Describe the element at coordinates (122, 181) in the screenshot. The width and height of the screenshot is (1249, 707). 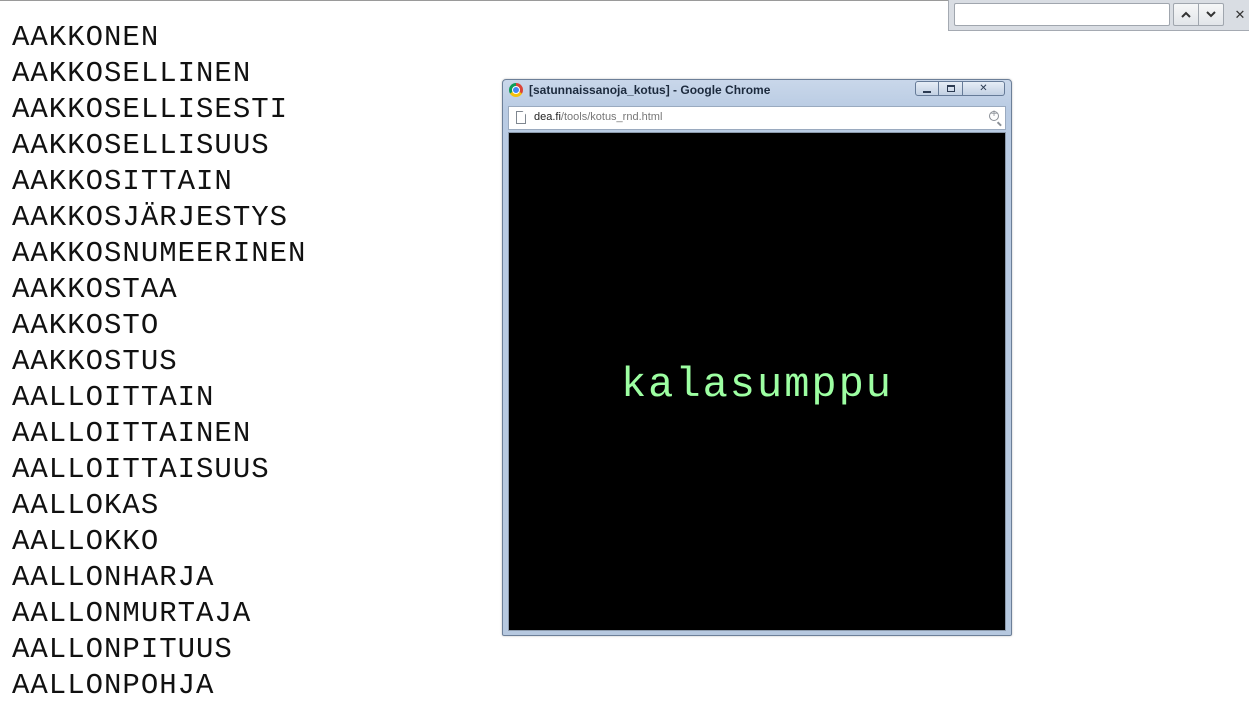
I see `word-list-item: AAKKOSITTAIN` at that location.